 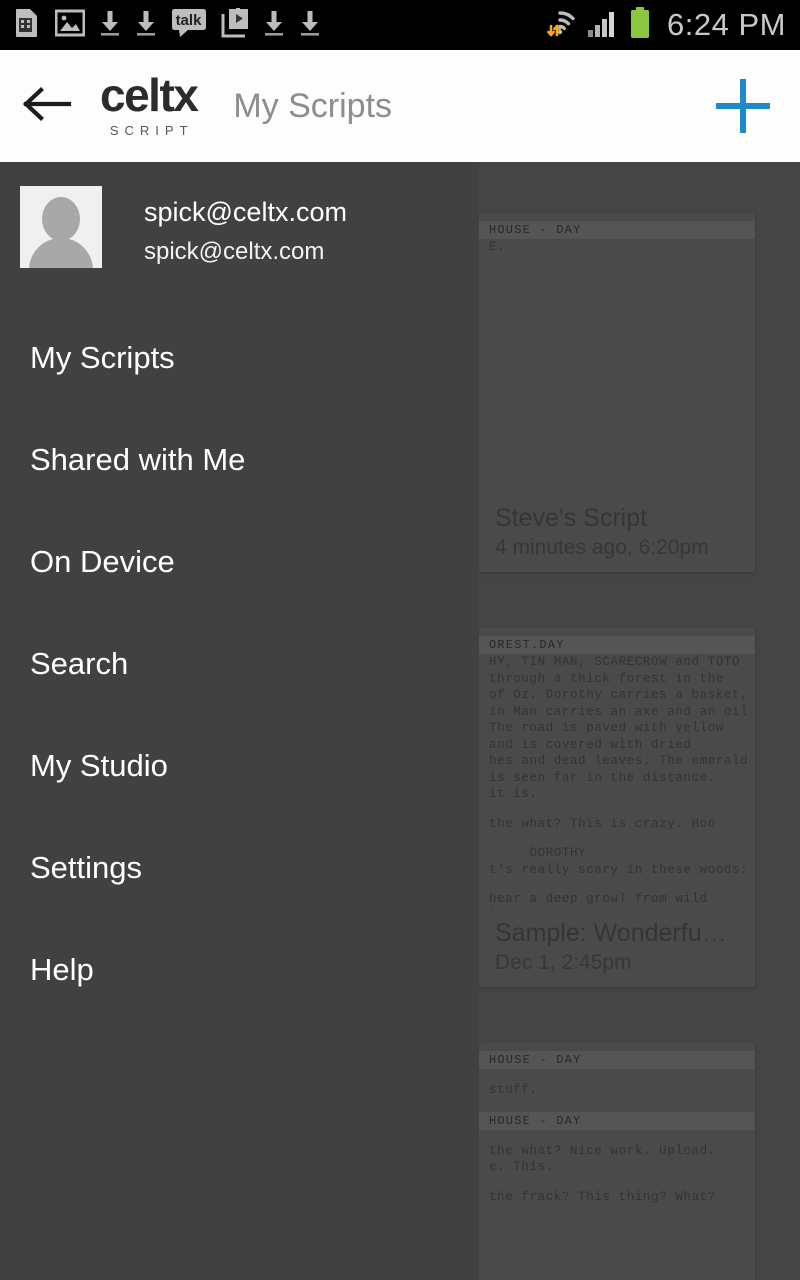 I want to click on sidebar-item-on-device: On Device, so click(x=239, y=562).